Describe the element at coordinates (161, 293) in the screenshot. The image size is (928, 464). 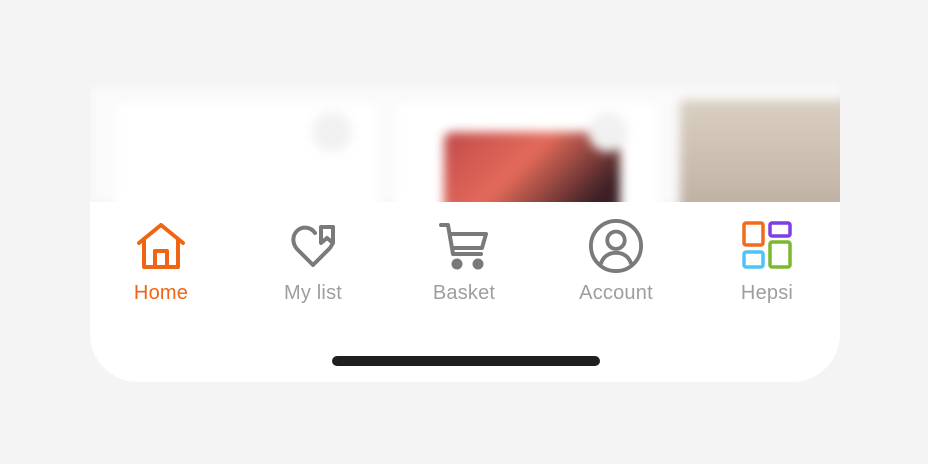
I see `tab-label: Home` at that location.